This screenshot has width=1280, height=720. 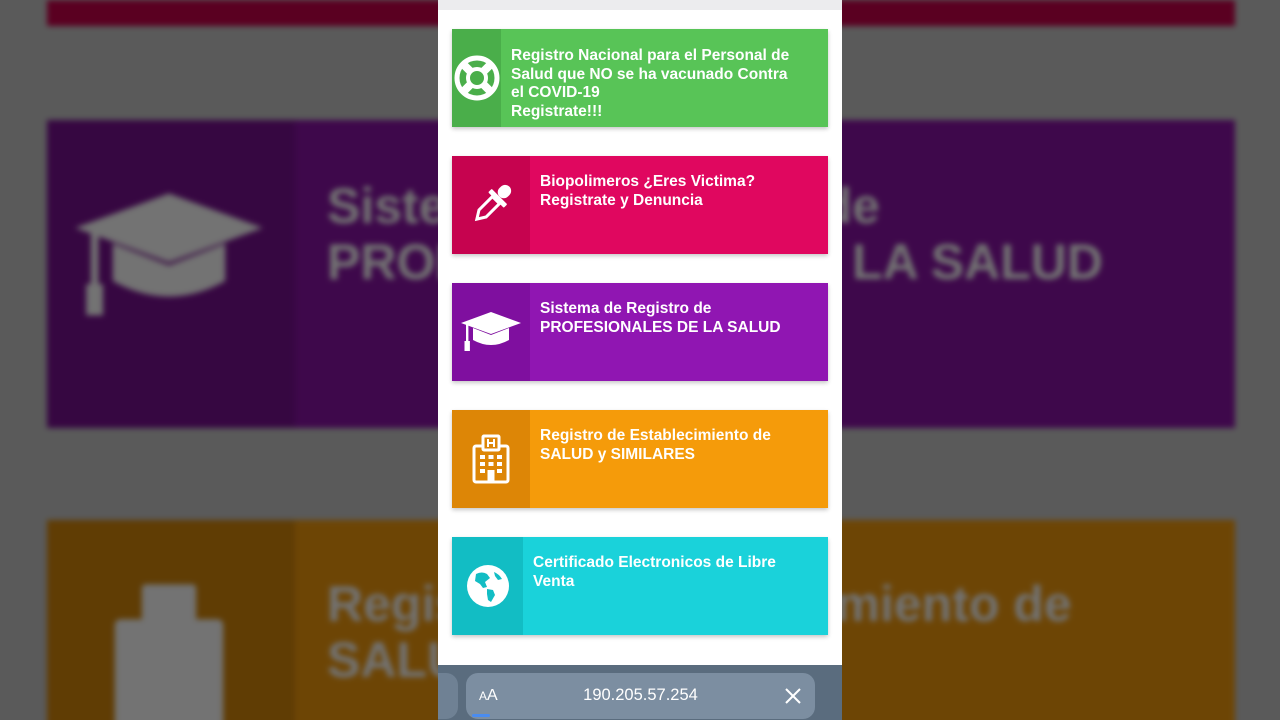 I want to click on hospital-icon, so click(x=491, y=459).